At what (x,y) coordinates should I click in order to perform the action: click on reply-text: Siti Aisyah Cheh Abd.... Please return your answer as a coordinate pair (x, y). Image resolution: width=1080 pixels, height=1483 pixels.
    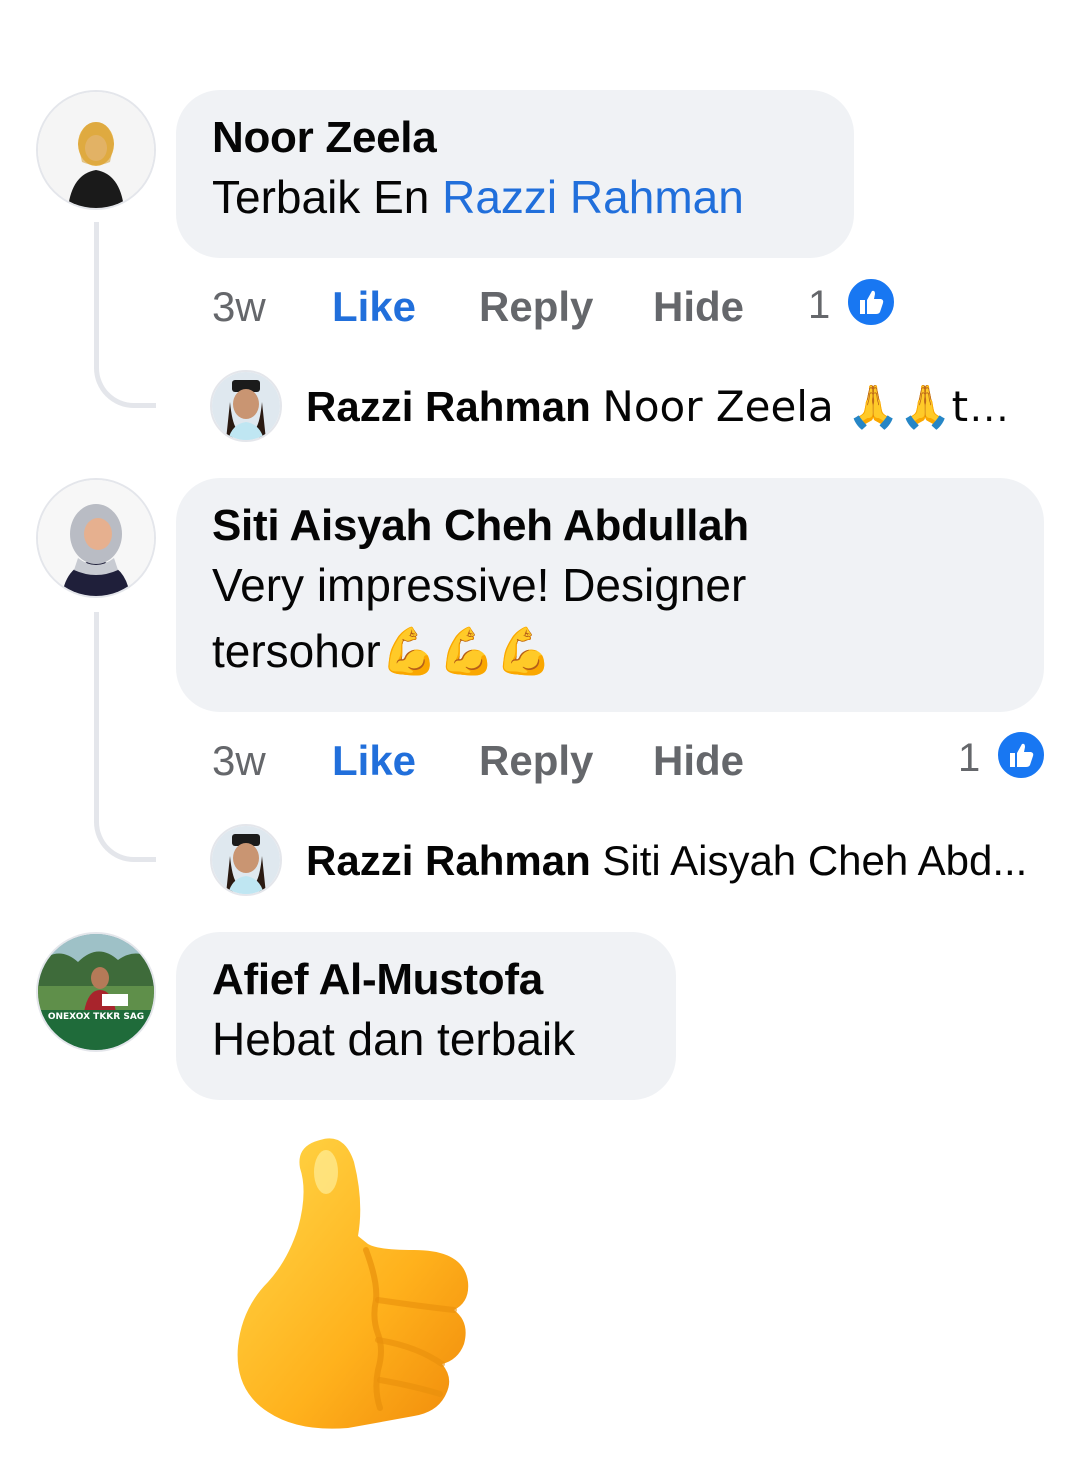
    Looking at the image, I should click on (815, 860).